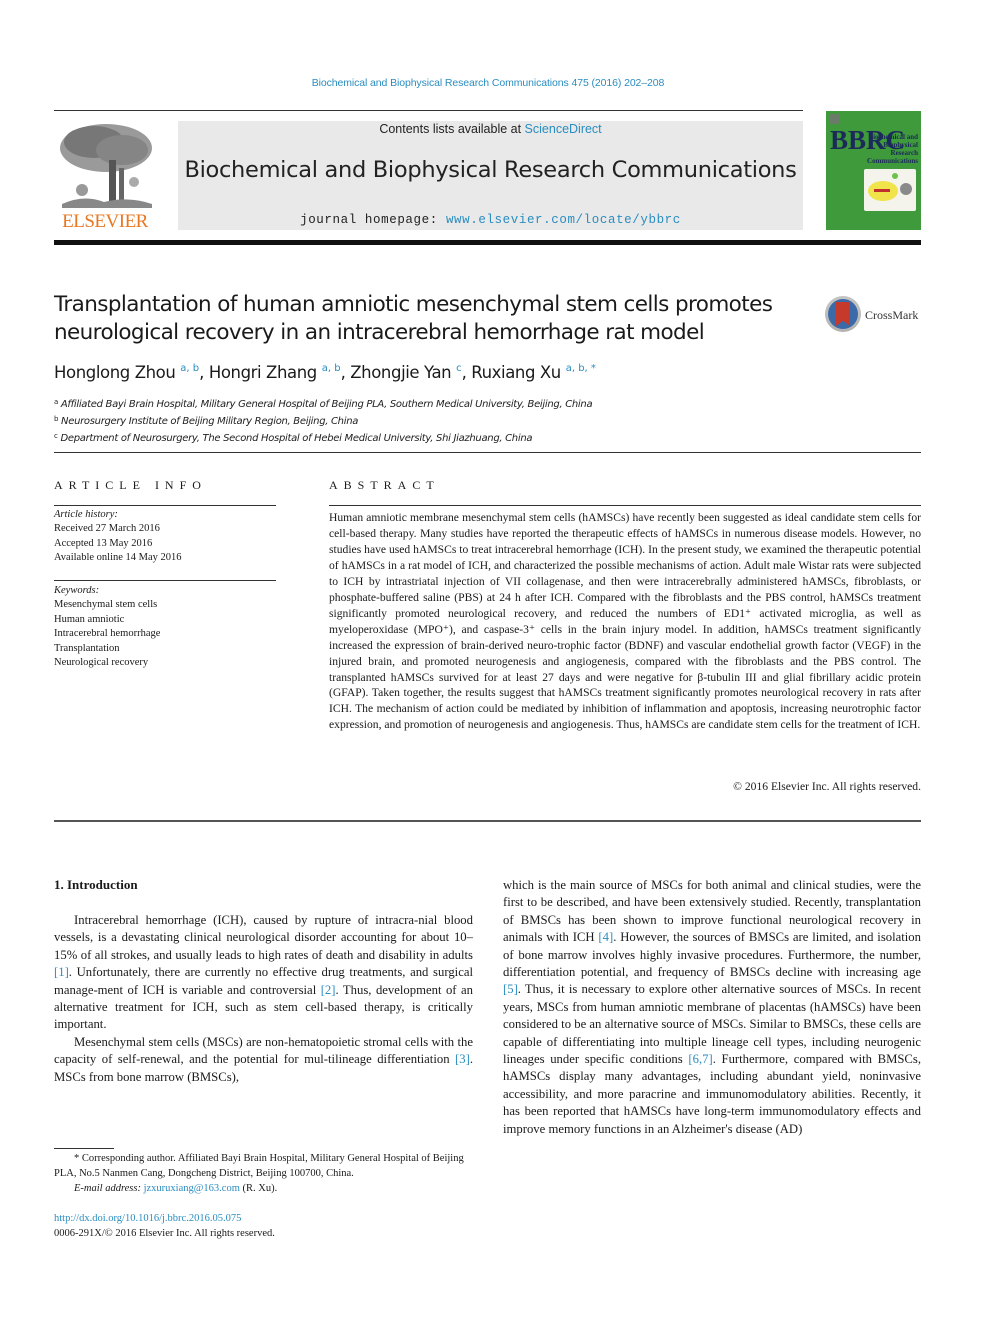  I want to click on sciencedirect-link: ScienceDirect, so click(563, 129).